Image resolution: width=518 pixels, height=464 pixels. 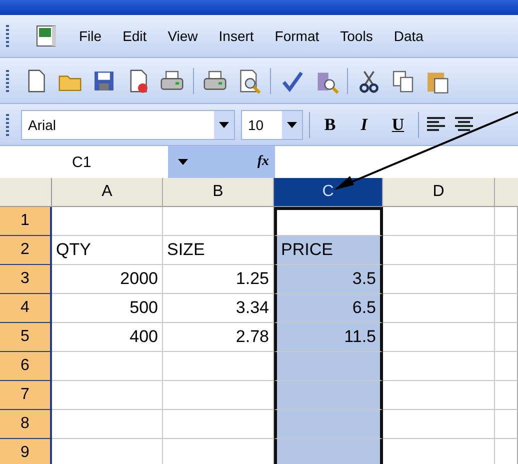 I want to click on cell: 3.5, so click(x=328, y=279).